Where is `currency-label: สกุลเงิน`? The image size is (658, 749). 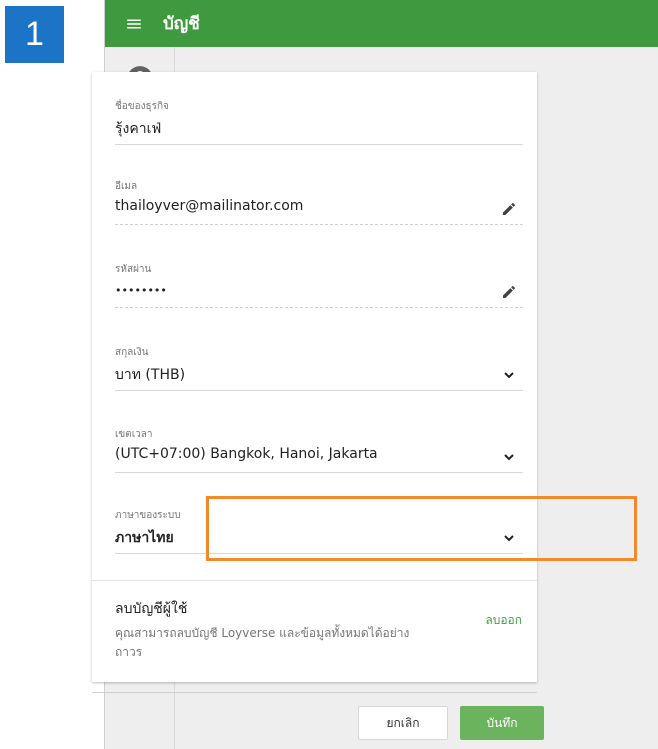
currency-label: สกุลเงิน is located at coordinates (132, 352).